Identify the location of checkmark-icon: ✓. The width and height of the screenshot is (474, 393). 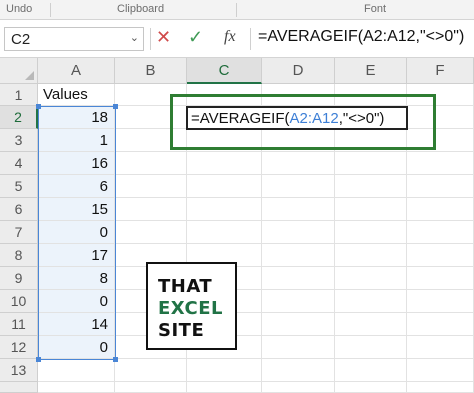
(195, 37).